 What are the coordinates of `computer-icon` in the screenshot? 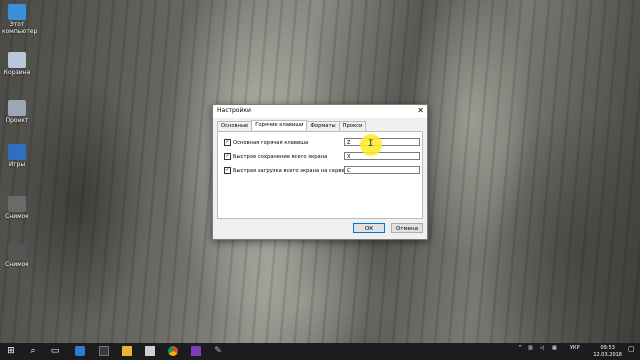 It's located at (17, 12).